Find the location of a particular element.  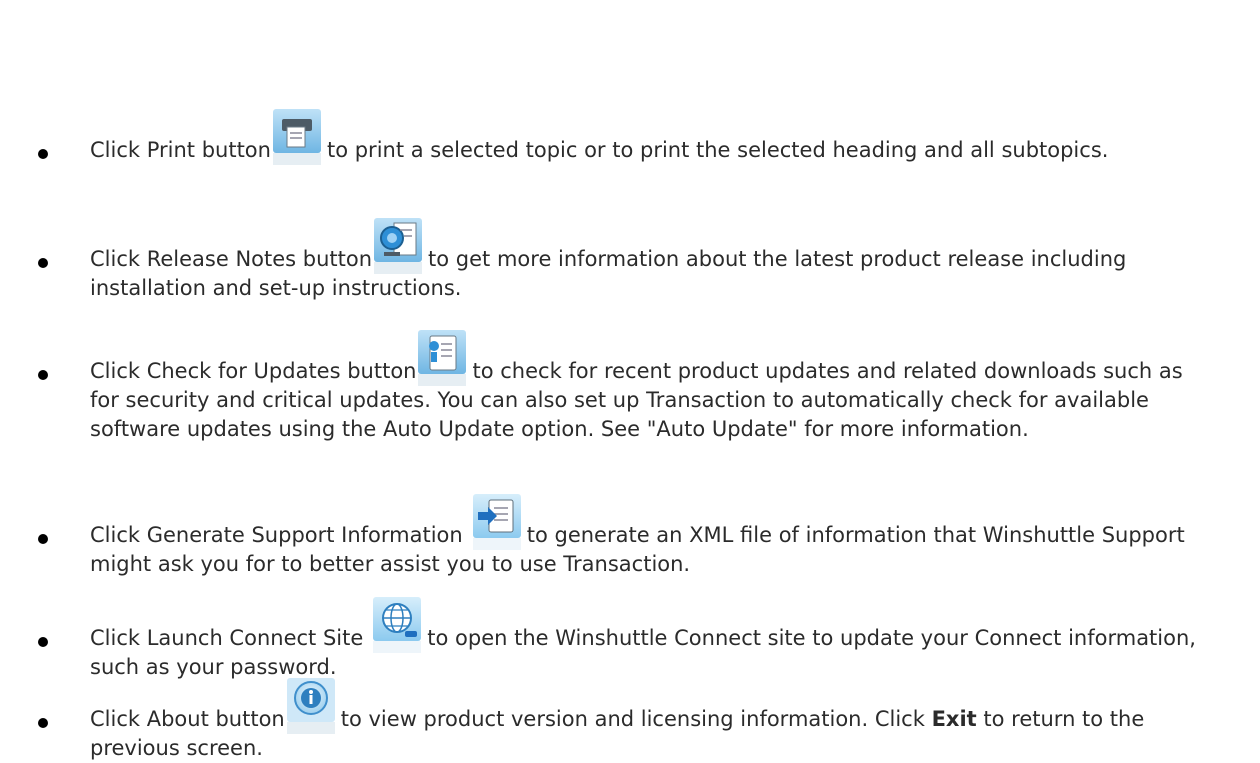

item-text-before: Click Check for Updates button is located at coordinates (253, 371).